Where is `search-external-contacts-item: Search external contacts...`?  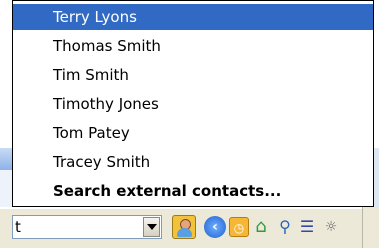
search-external-contacts-item: Search external contacts... is located at coordinates (193, 191).